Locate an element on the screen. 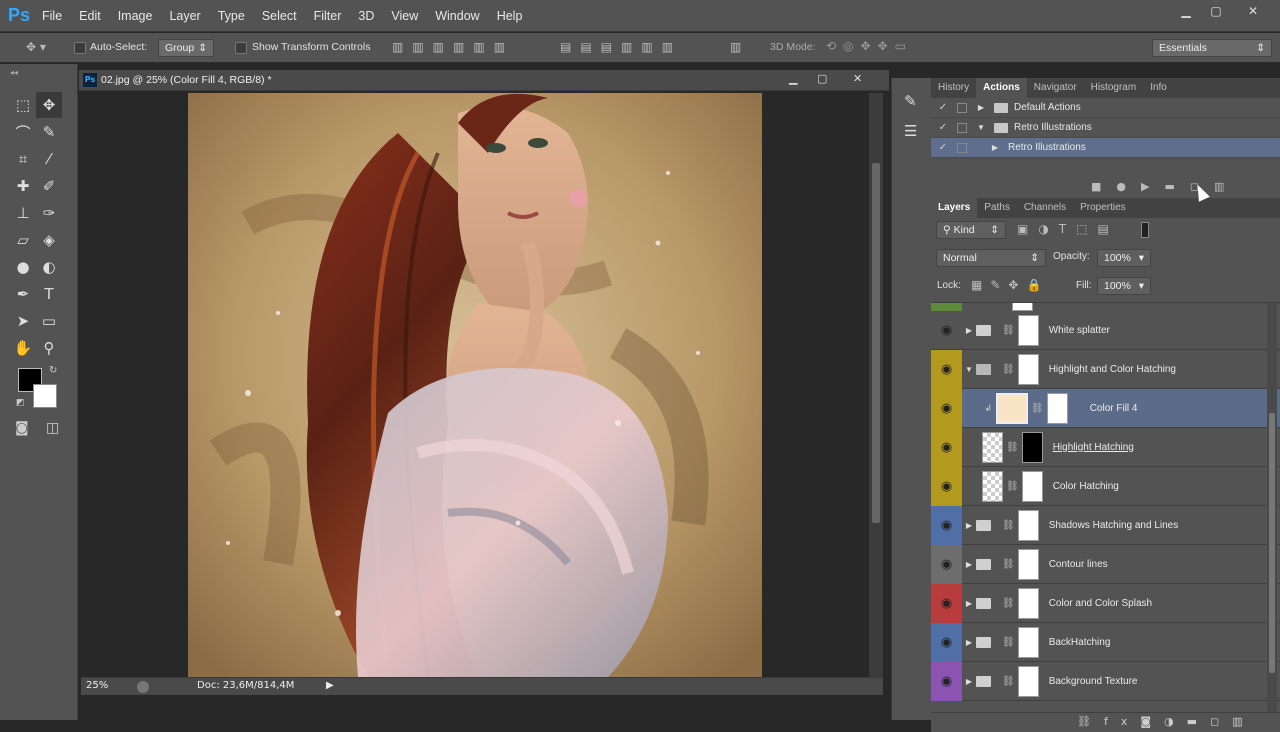 This screenshot has height=732, width=1280. transform-controls-checkbox is located at coordinates (241, 48).